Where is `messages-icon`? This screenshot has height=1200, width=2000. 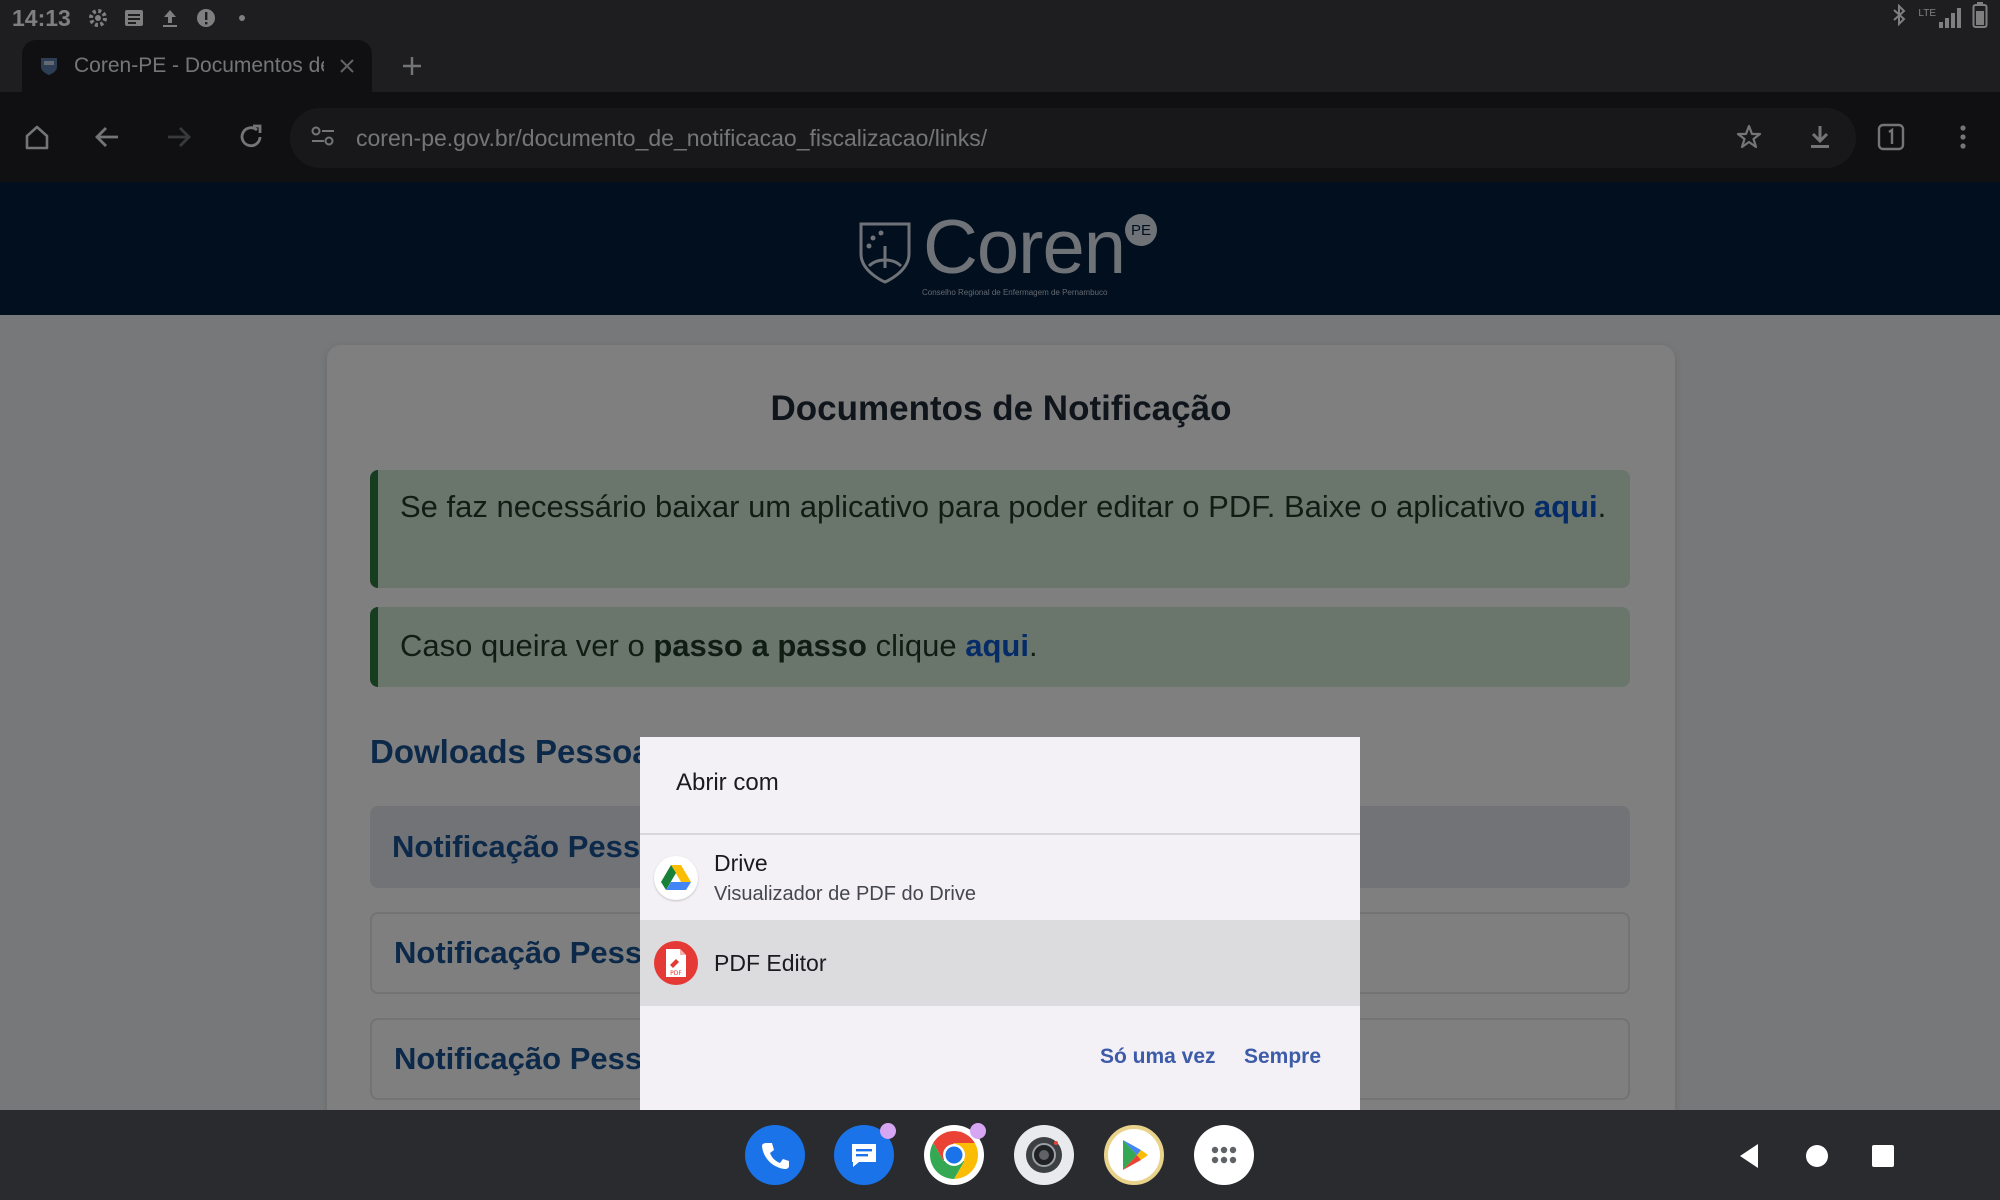 messages-icon is located at coordinates (865, 1154).